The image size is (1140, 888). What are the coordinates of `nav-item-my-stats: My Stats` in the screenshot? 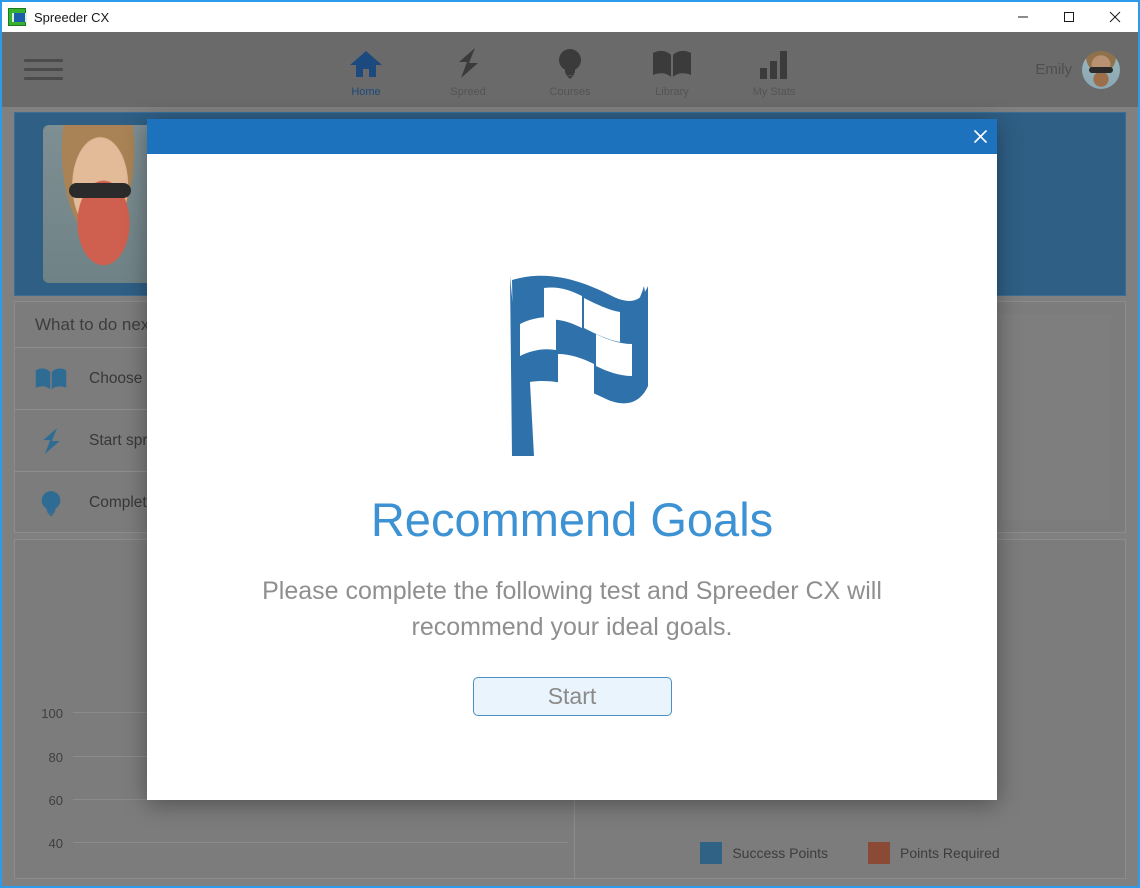 It's located at (774, 69).